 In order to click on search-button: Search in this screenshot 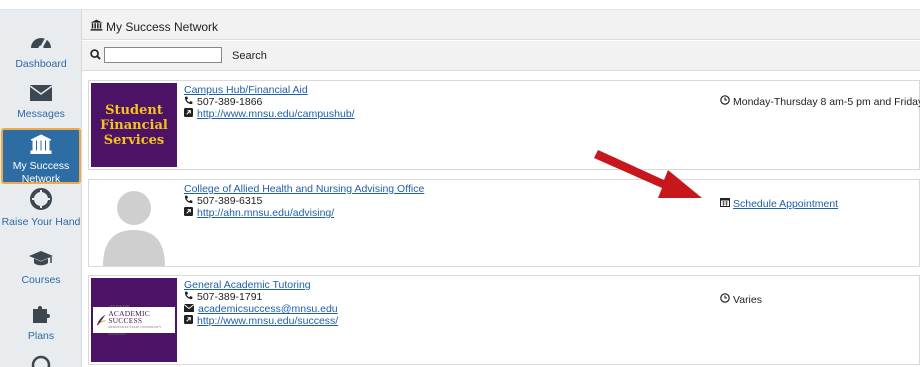, I will do `click(249, 56)`.